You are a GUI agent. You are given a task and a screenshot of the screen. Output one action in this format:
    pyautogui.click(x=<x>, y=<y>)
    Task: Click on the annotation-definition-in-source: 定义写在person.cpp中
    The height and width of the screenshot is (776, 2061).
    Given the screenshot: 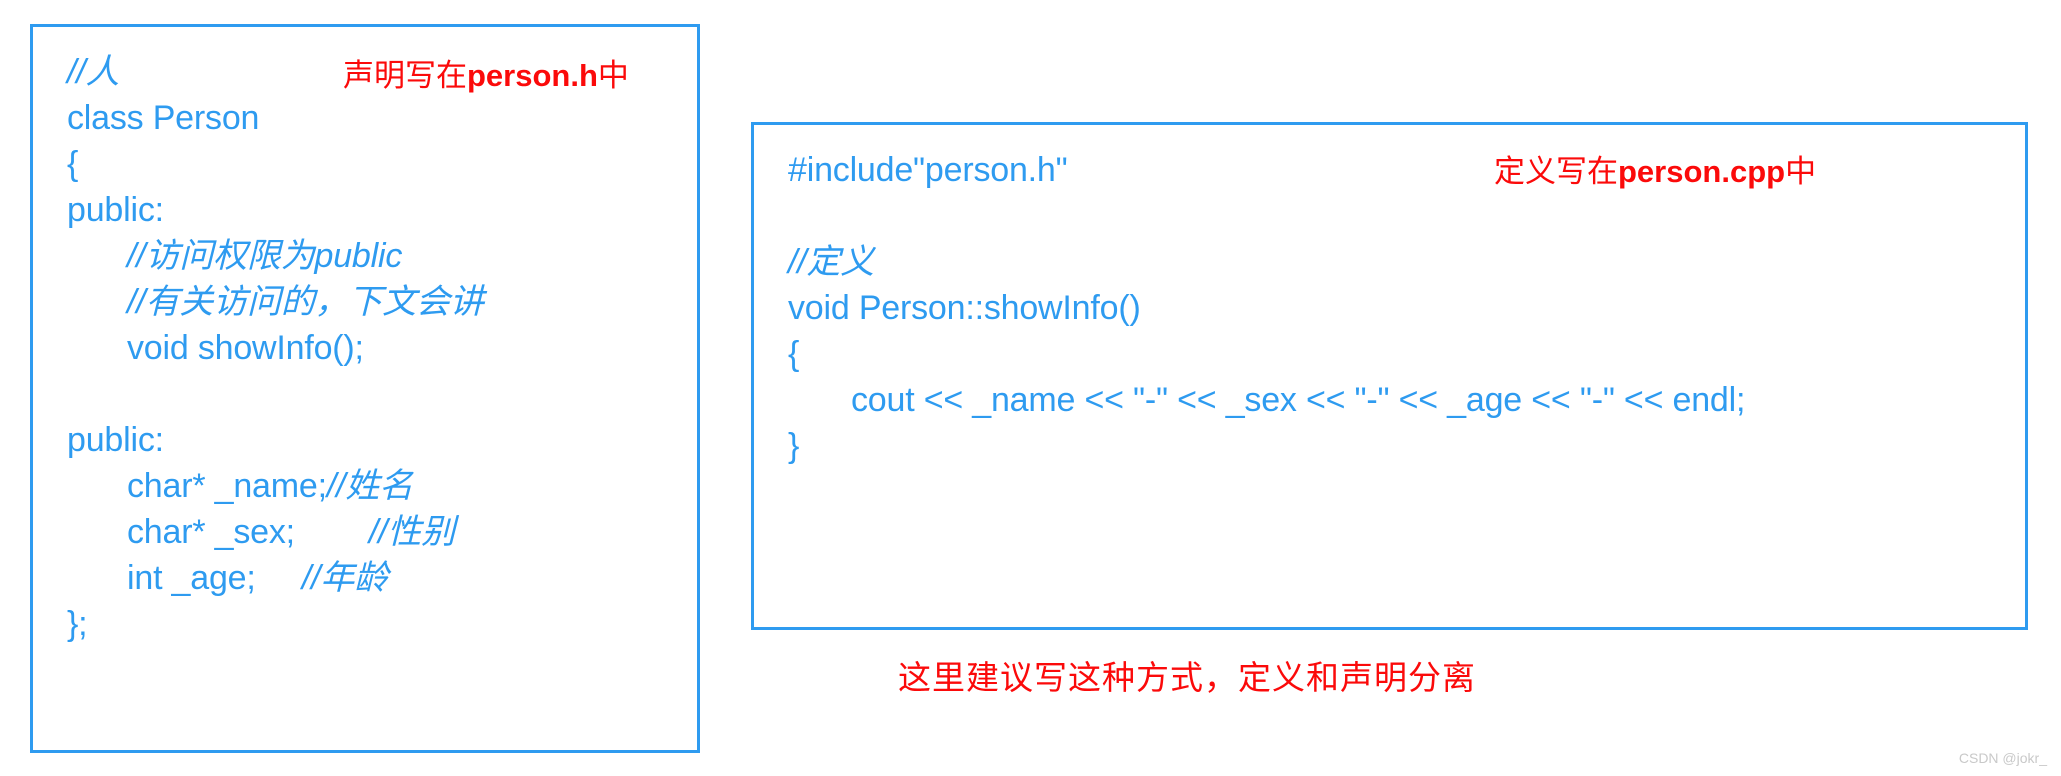 What is the action you would take?
    pyautogui.click(x=1655, y=171)
    